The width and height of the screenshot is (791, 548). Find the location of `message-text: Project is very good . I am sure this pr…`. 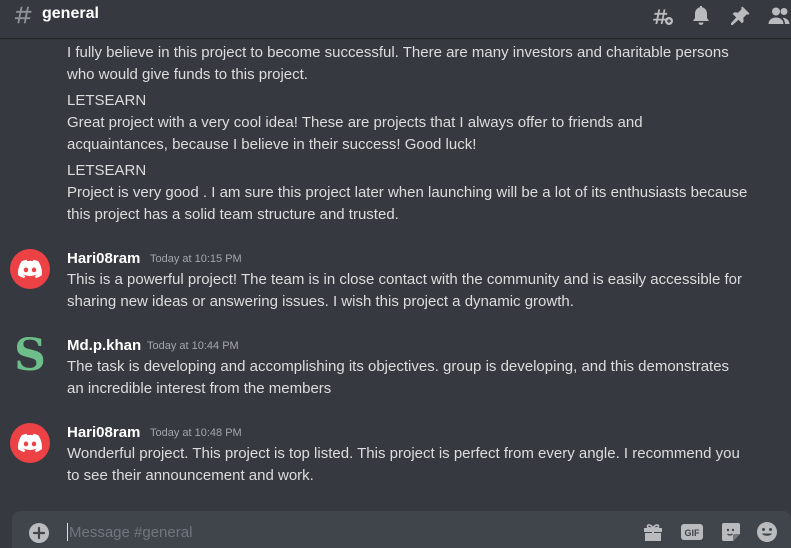

message-text: Project is very good . I am sure this pr… is located at coordinates (407, 192).